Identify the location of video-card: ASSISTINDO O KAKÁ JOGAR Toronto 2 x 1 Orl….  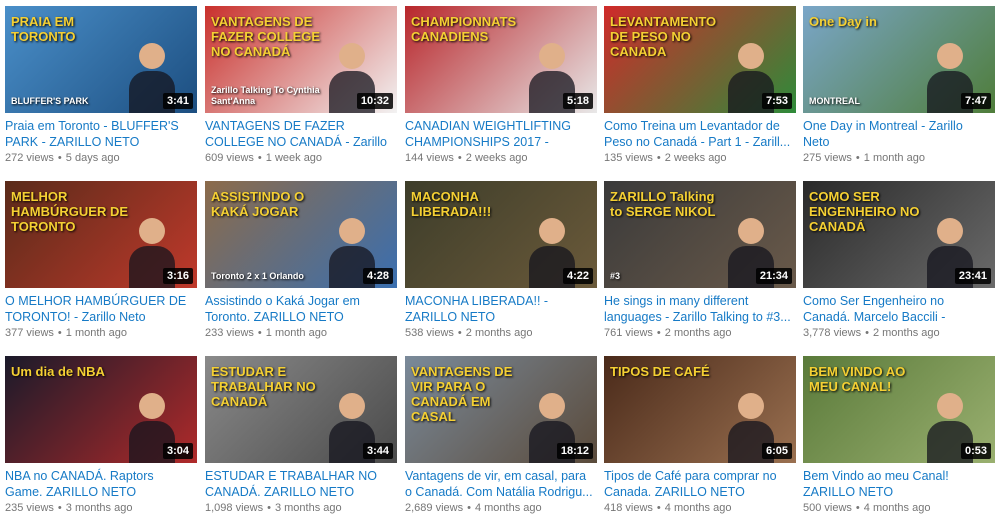
(301, 260).